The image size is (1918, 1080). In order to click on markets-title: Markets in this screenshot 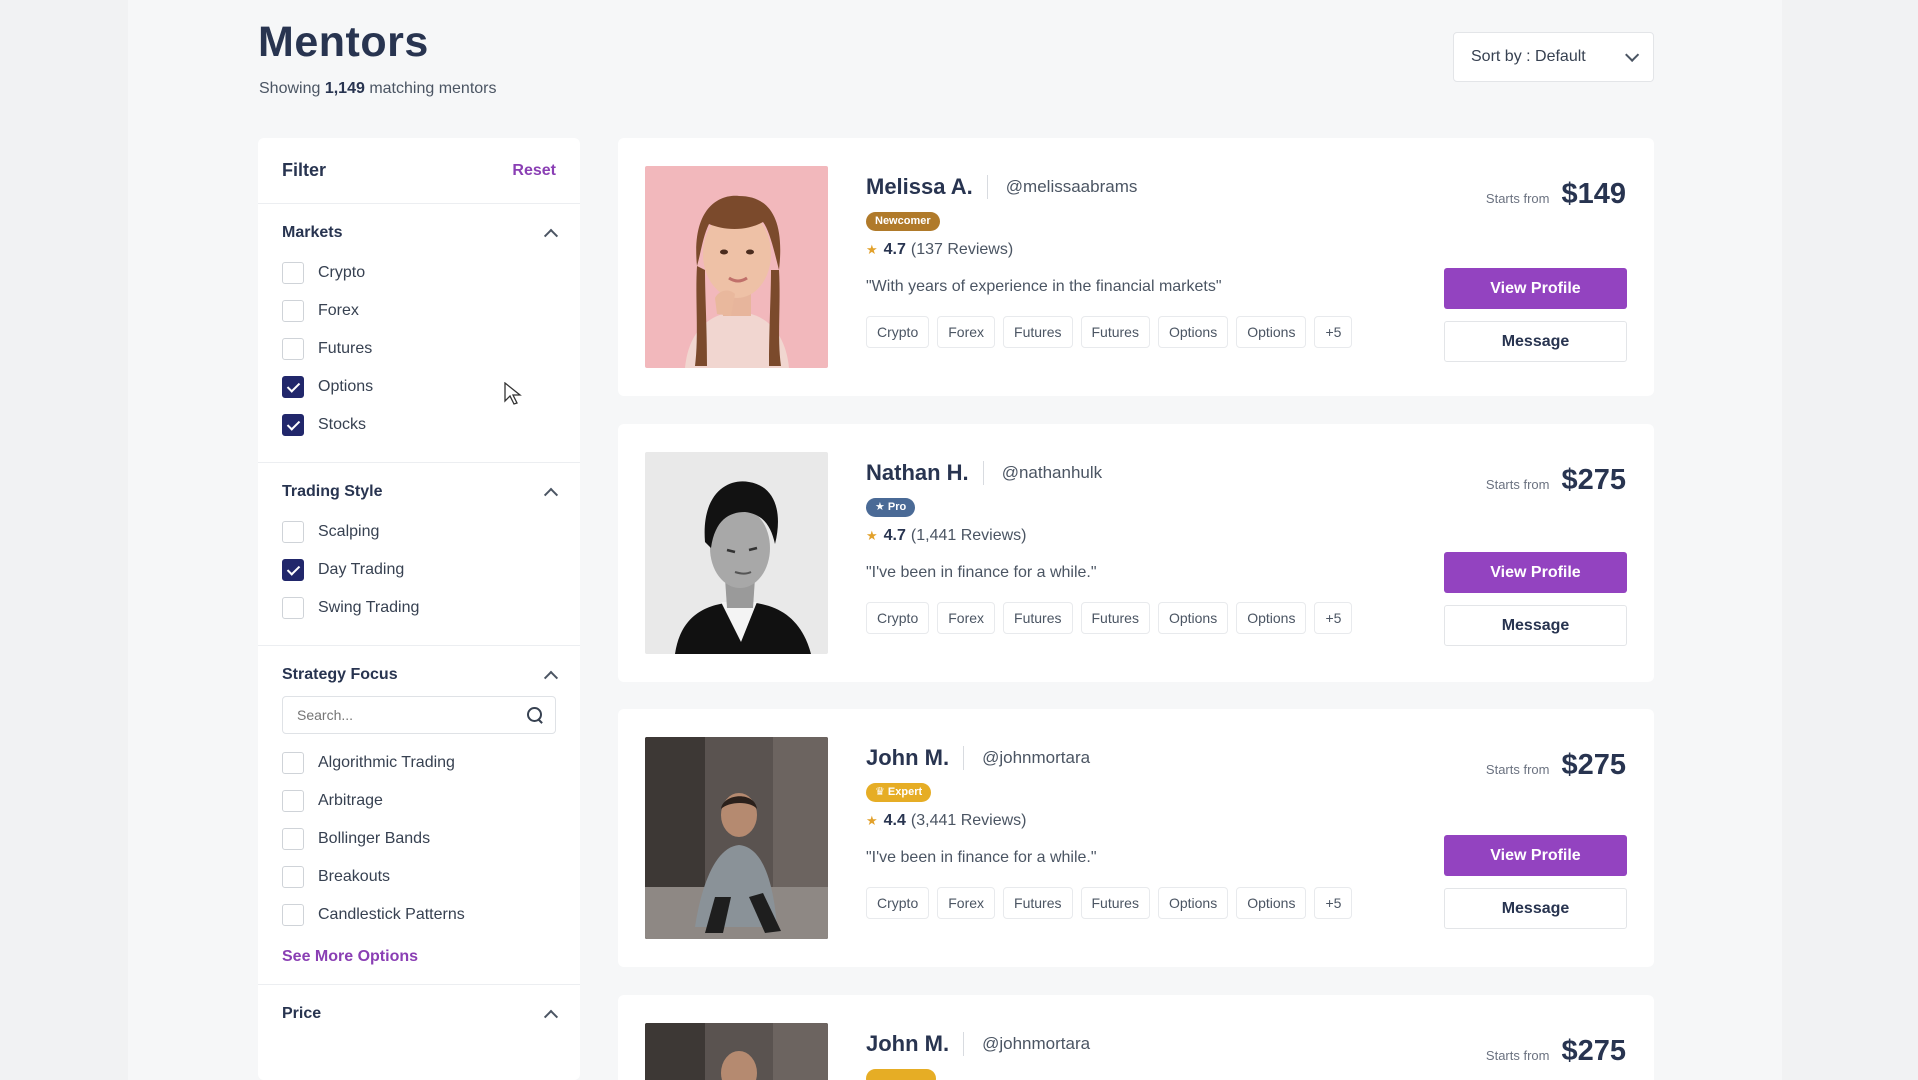, I will do `click(312, 232)`.